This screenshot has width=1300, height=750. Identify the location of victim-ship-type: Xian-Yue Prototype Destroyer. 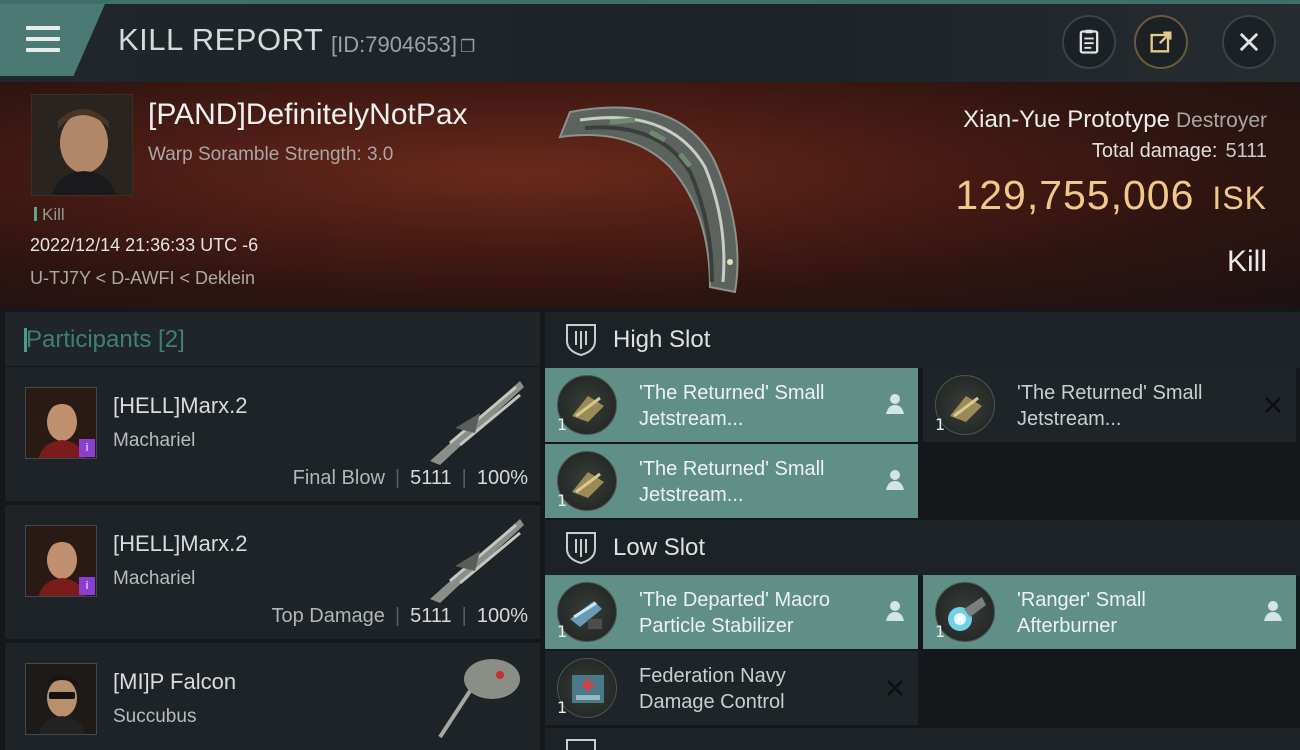
(1115, 120).